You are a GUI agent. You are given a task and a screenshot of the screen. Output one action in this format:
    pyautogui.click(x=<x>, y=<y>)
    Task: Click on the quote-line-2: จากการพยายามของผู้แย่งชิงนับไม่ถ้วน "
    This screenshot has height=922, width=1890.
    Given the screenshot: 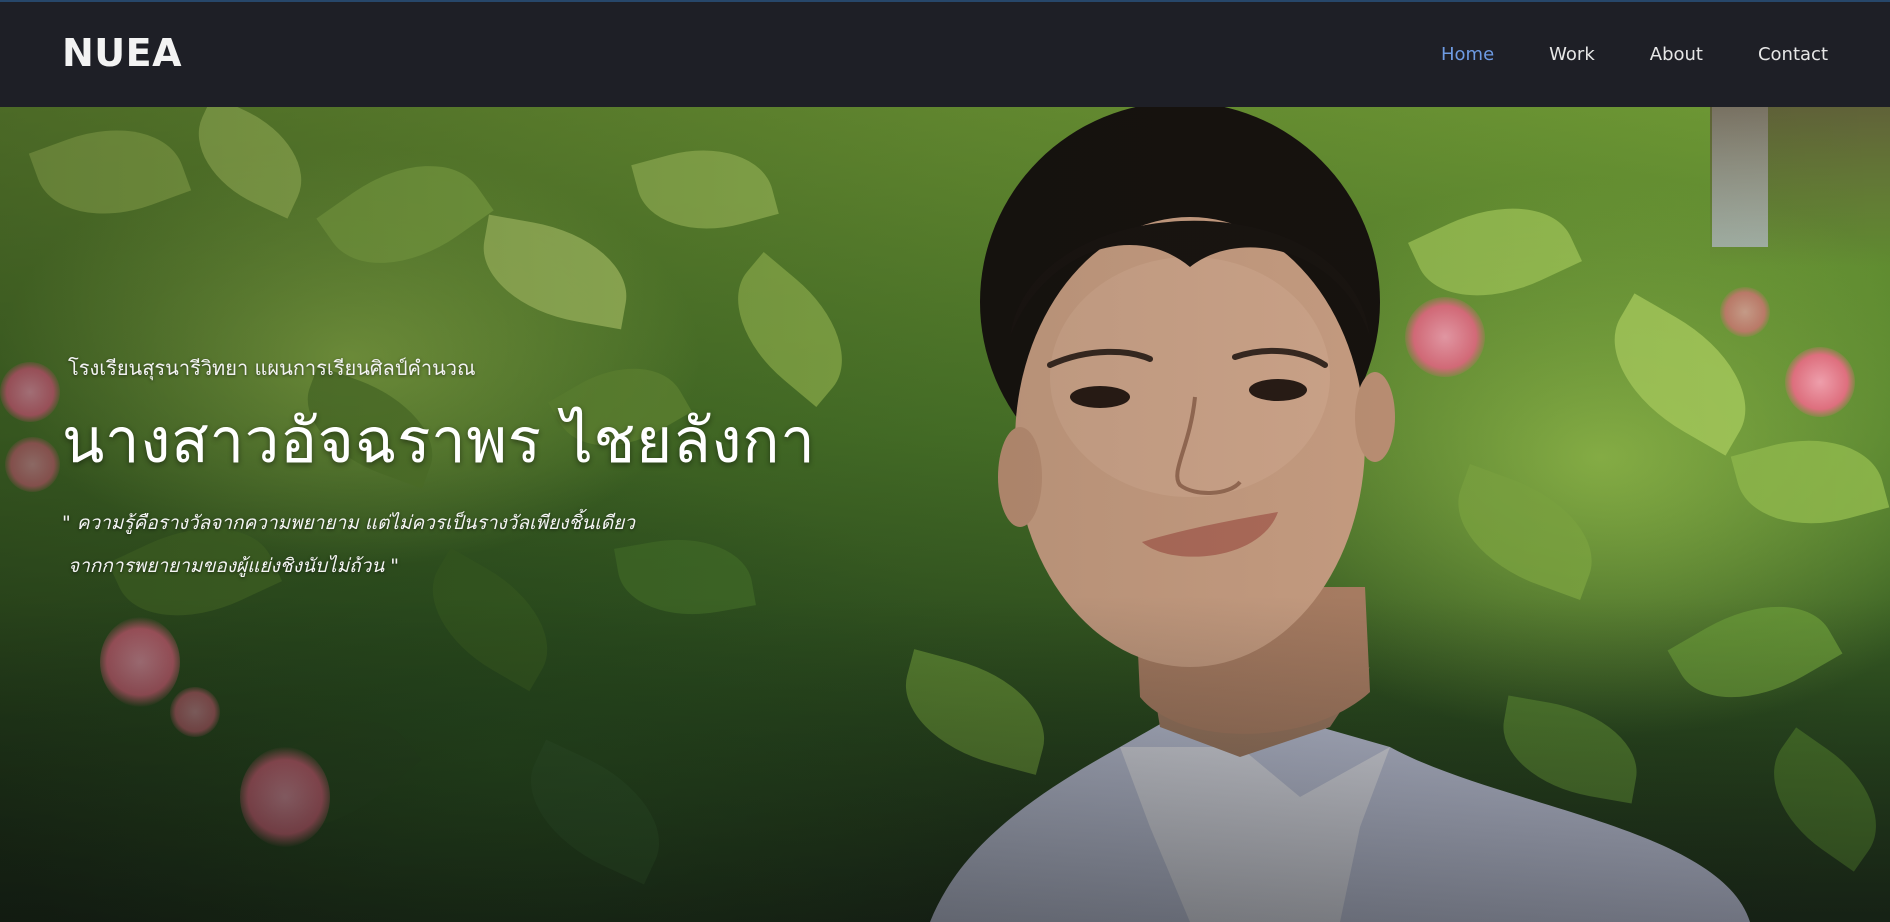 What is the action you would take?
    pyautogui.click(x=234, y=566)
    